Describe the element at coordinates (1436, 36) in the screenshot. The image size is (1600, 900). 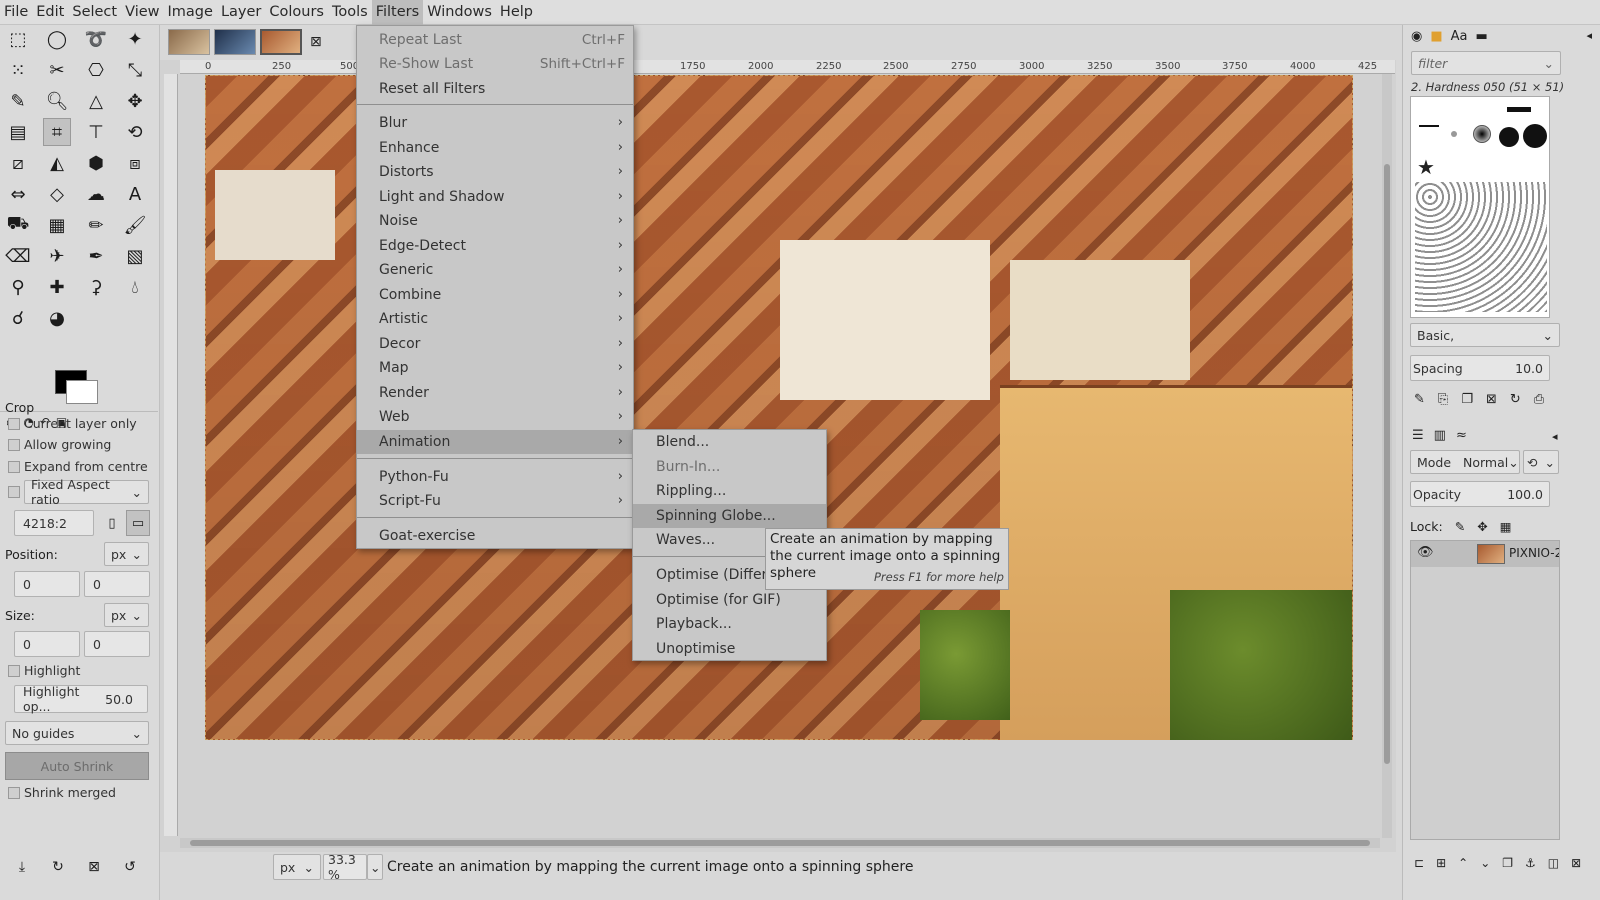
I see `patterns-tab-icon: ■` at that location.